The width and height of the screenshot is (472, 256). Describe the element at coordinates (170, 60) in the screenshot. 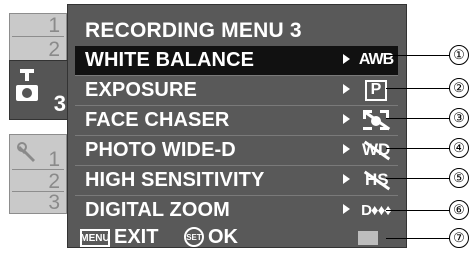

I see `menu-item-label: WHITE BALANCE` at that location.